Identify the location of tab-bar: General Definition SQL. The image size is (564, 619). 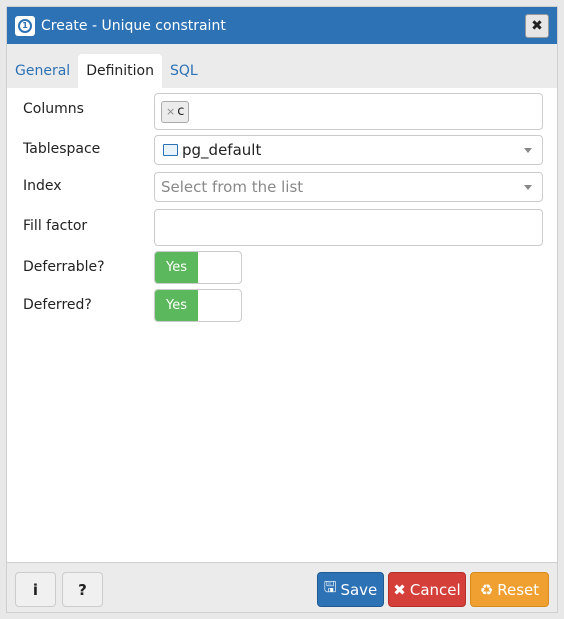
(282, 66).